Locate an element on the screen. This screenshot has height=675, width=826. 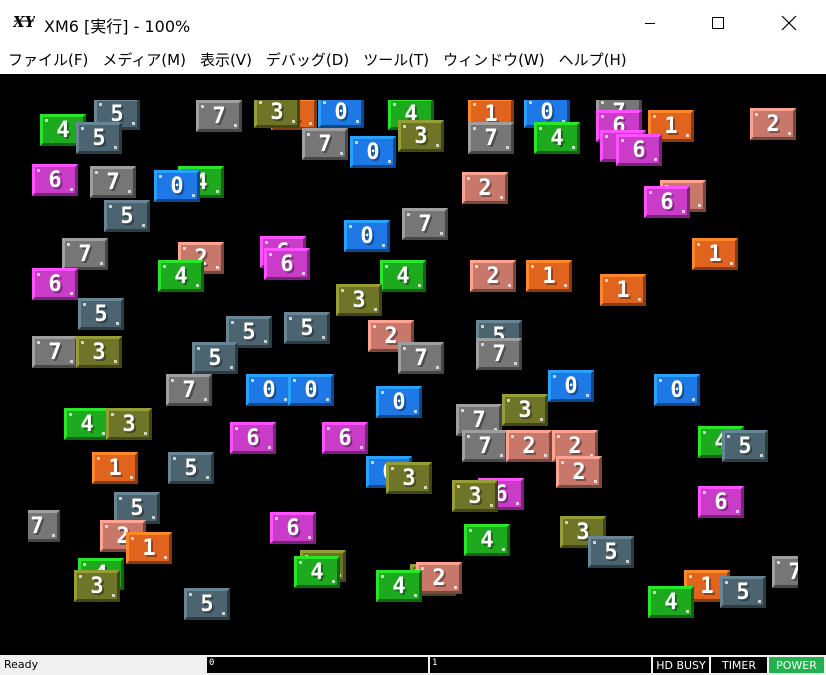
menu-view: 表示(V) is located at coordinates (226, 60).